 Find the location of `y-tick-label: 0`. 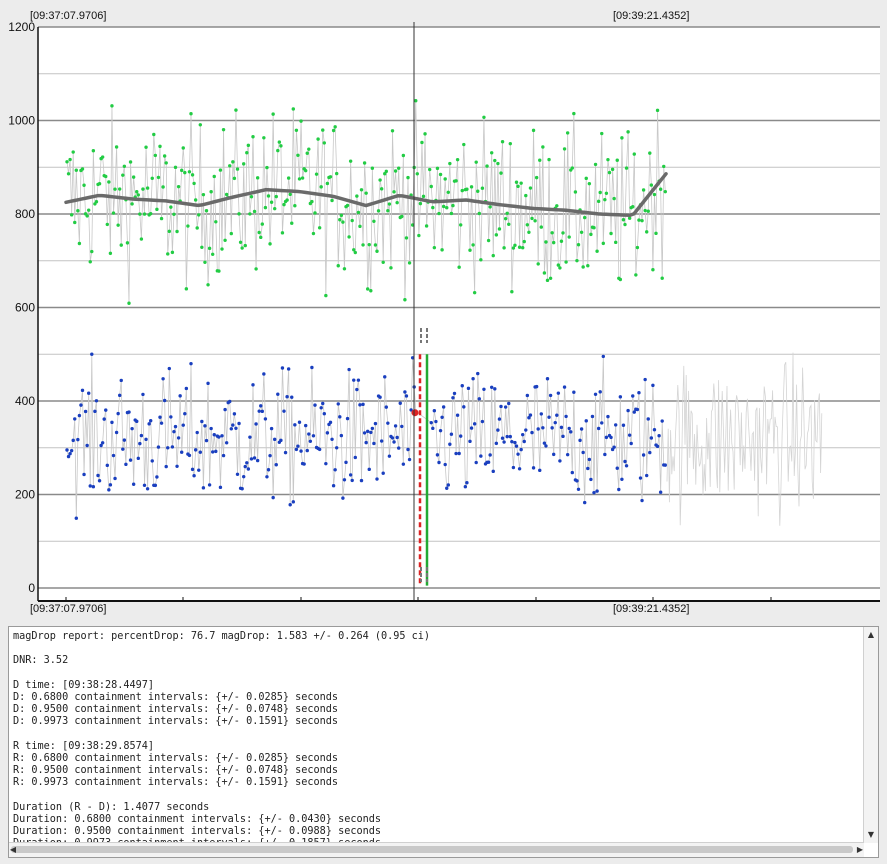

y-tick-label: 0 is located at coordinates (31, 588).